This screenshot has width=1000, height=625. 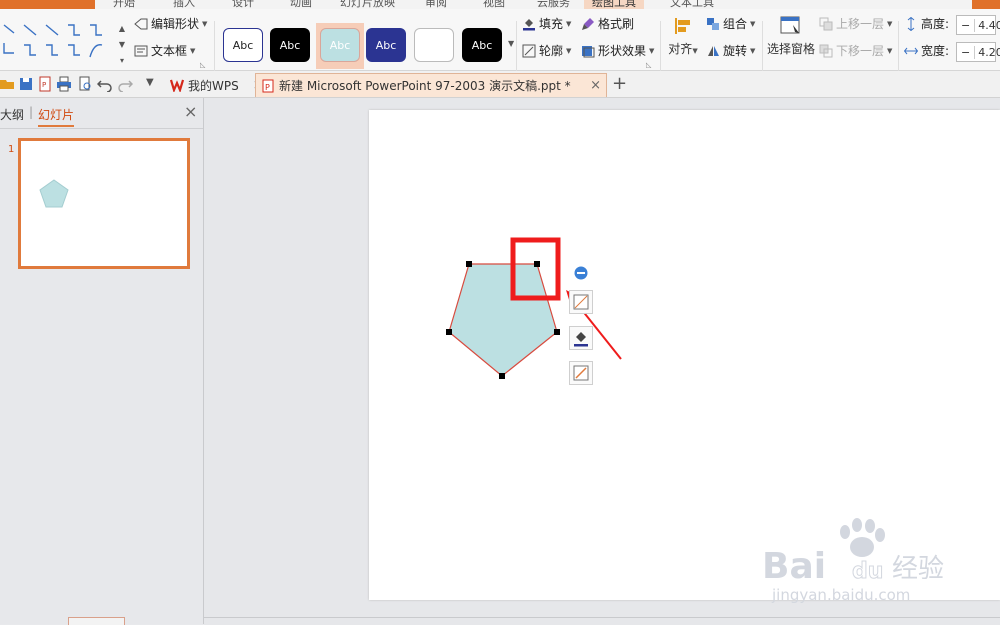 I want to click on selection-pane-button: 选择窗格, so click(x=791, y=43).